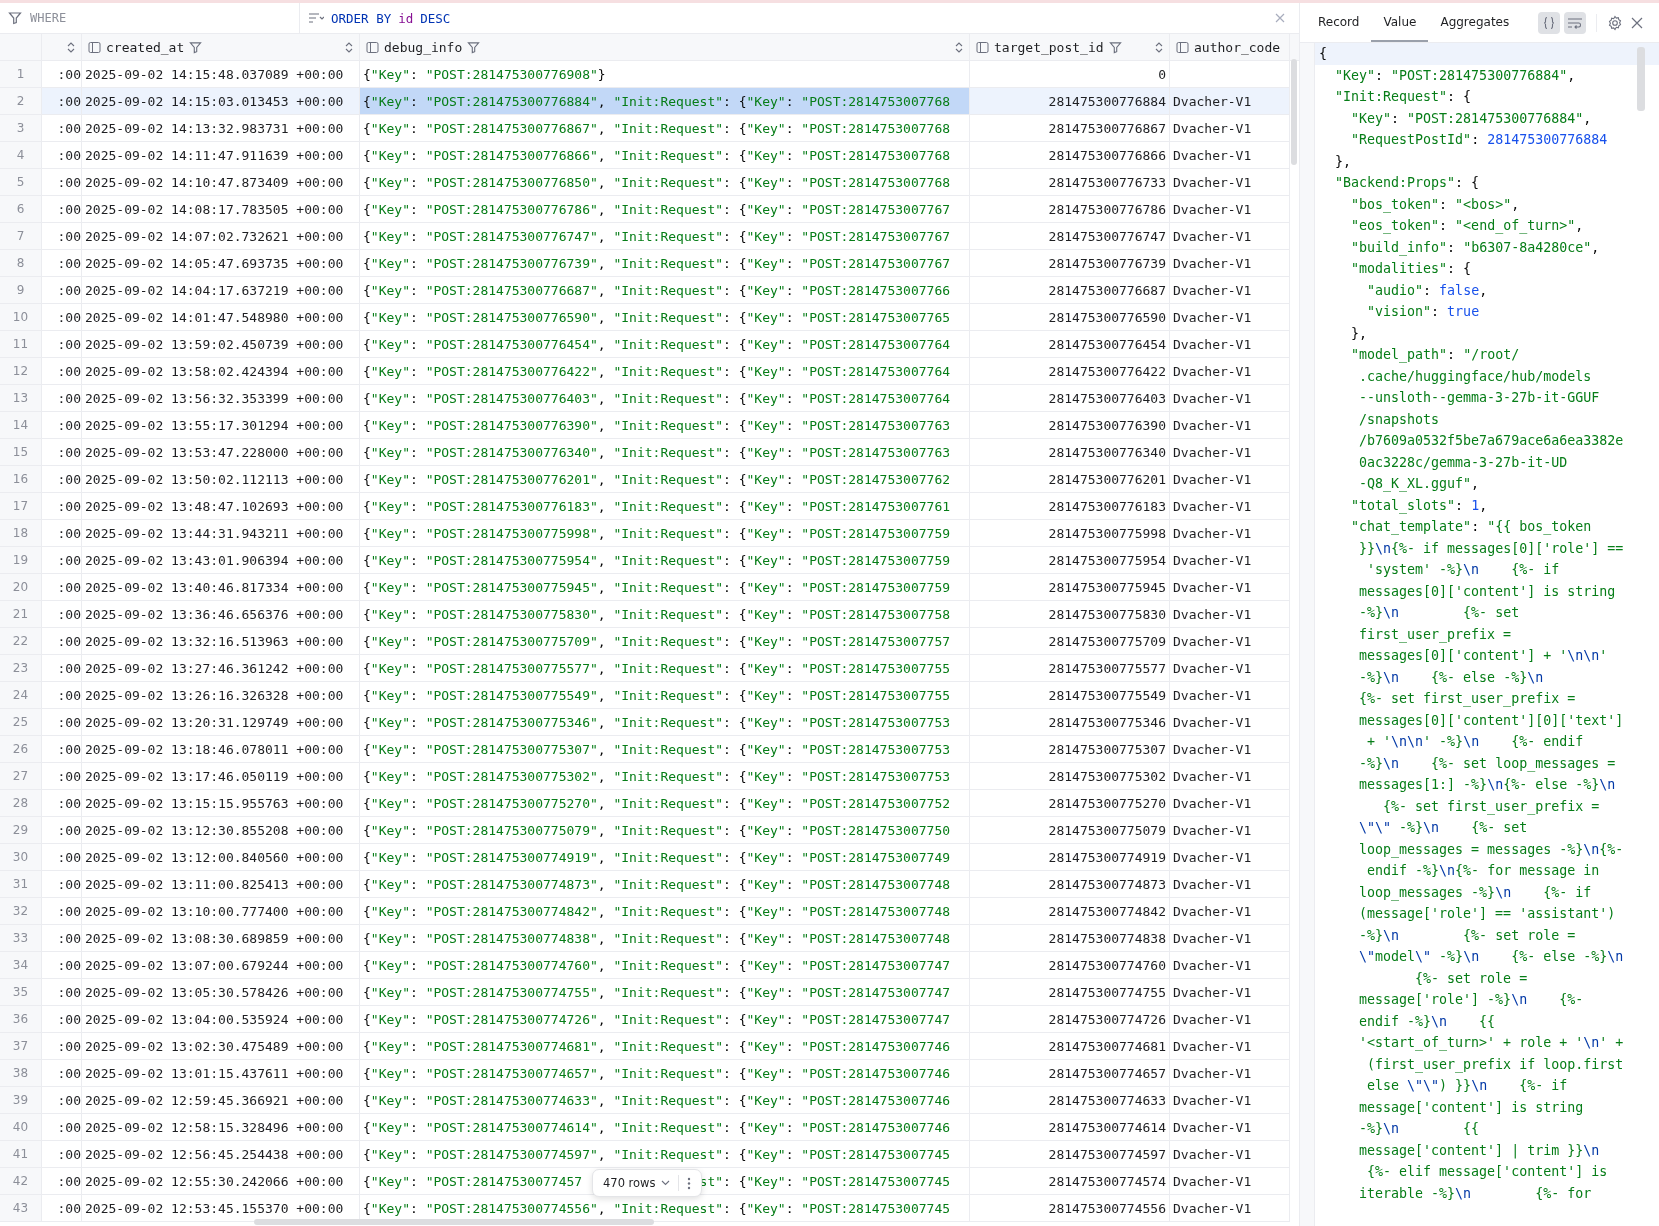 Image resolution: width=1659 pixels, height=1226 pixels. What do you see at coordinates (1230, 47) in the screenshot?
I see `column-header: author_code` at bounding box center [1230, 47].